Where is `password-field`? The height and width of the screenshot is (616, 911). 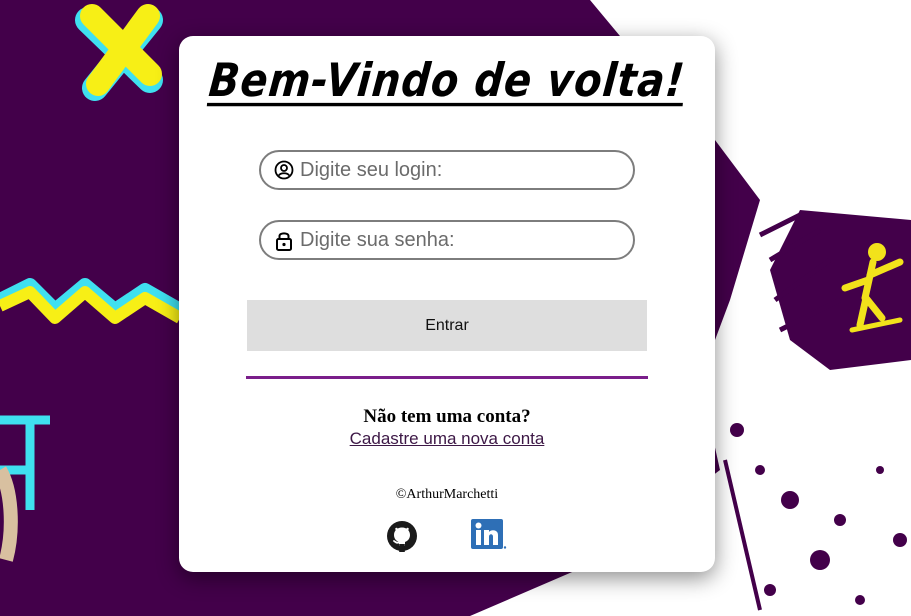
password-field is located at coordinates (447, 240).